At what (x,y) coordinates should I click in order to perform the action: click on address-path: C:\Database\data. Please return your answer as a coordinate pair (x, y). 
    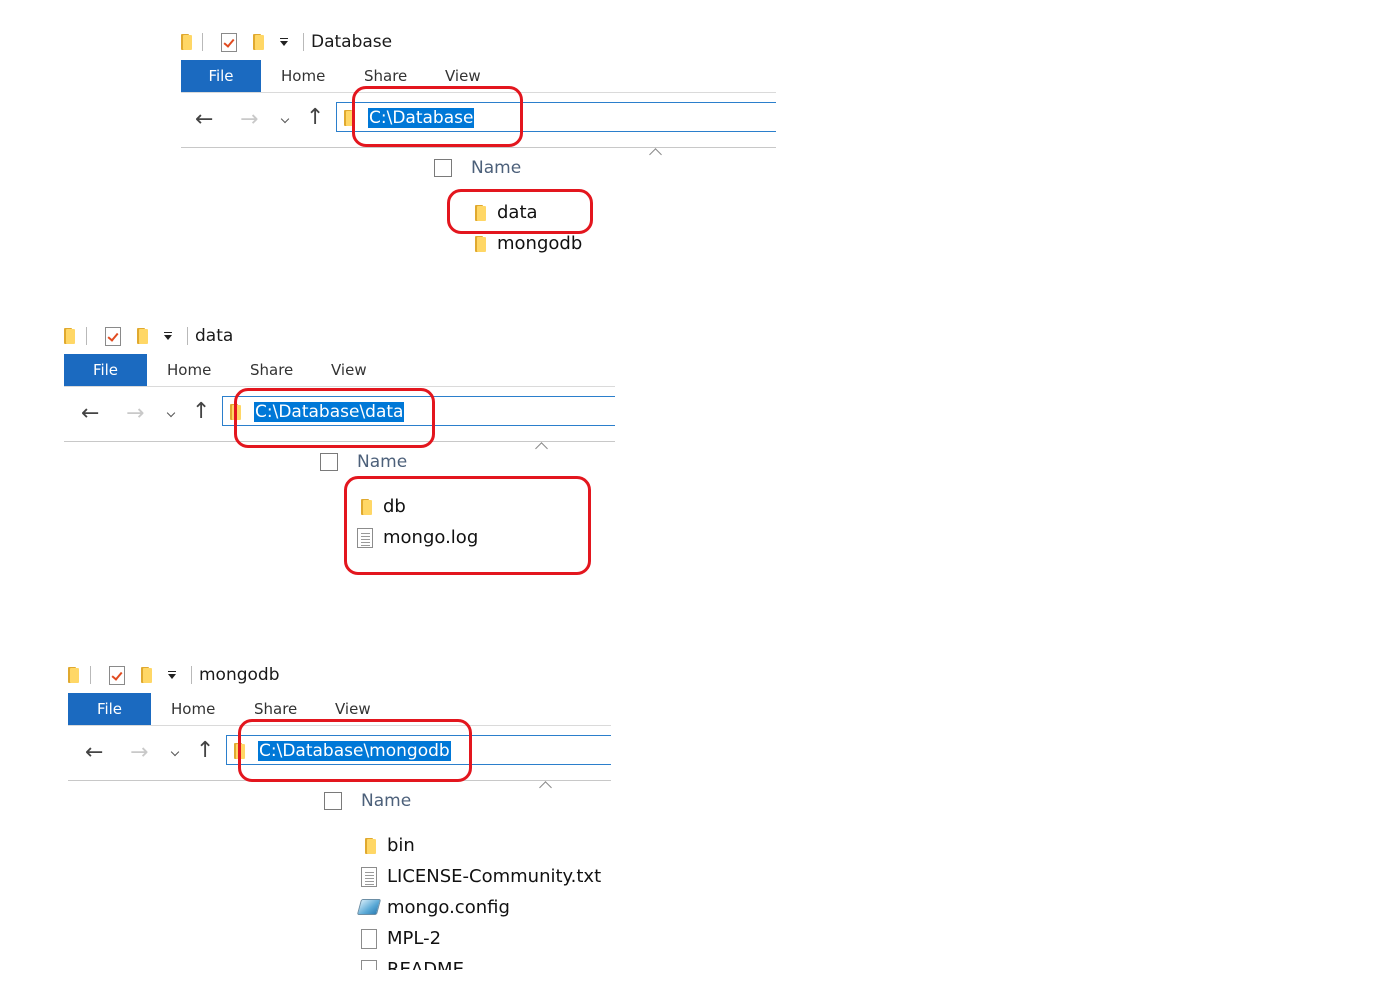
    Looking at the image, I should click on (329, 412).